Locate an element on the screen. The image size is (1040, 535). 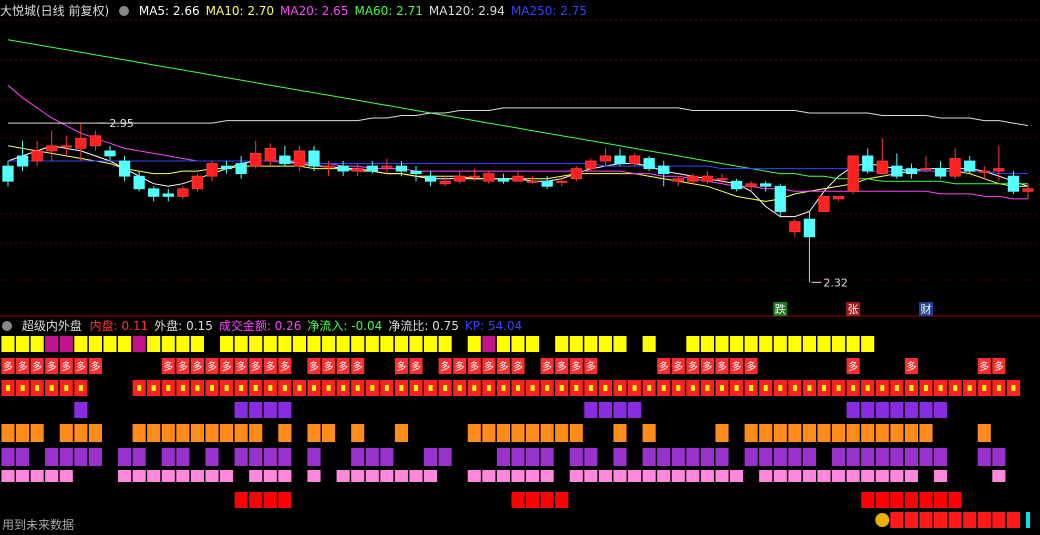
flow-label-r1-3: 多 is located at coordinates (52, 366).